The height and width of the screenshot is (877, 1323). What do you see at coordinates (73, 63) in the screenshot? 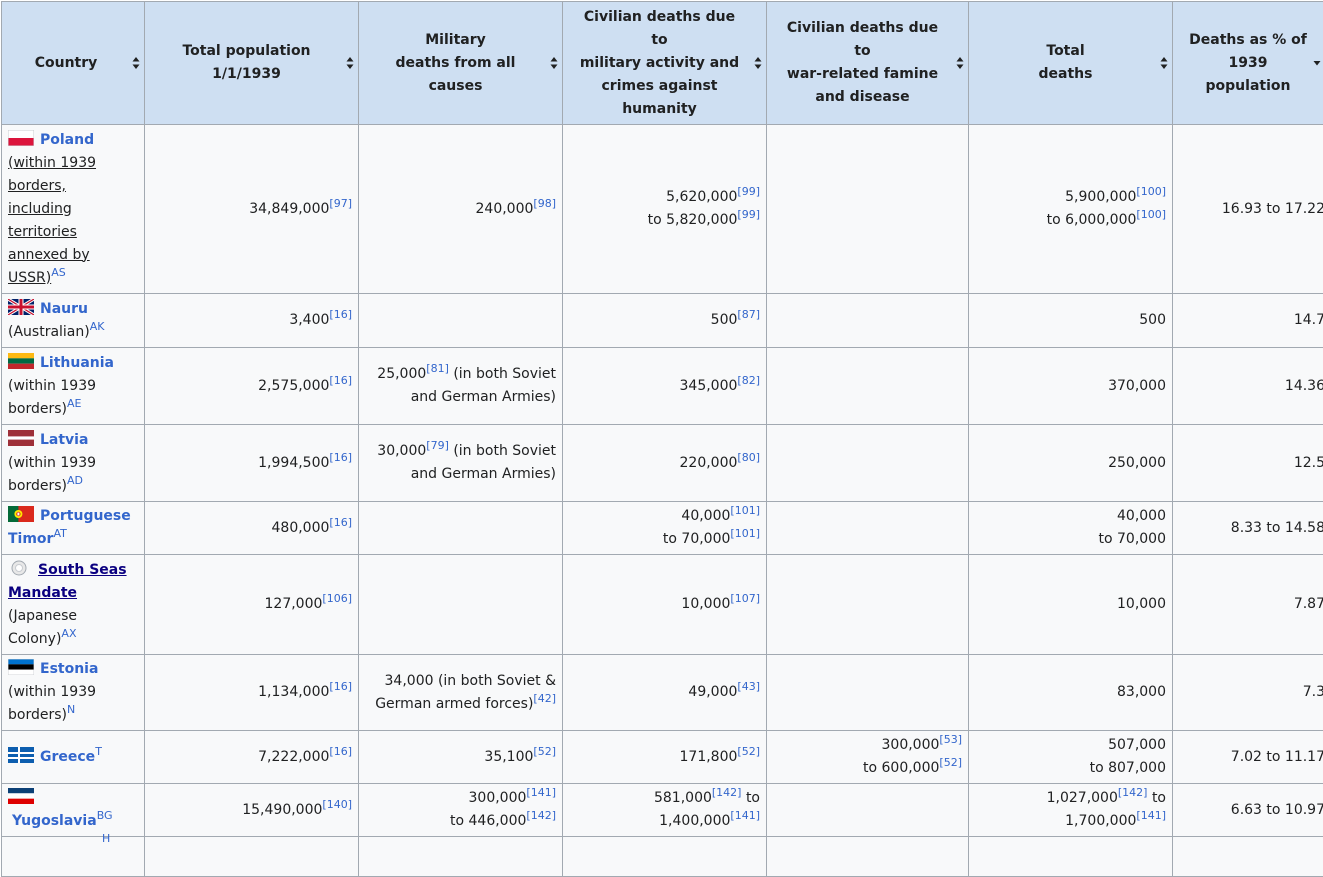
I see `column-header-country: Country` at bounding box center [73, 63].